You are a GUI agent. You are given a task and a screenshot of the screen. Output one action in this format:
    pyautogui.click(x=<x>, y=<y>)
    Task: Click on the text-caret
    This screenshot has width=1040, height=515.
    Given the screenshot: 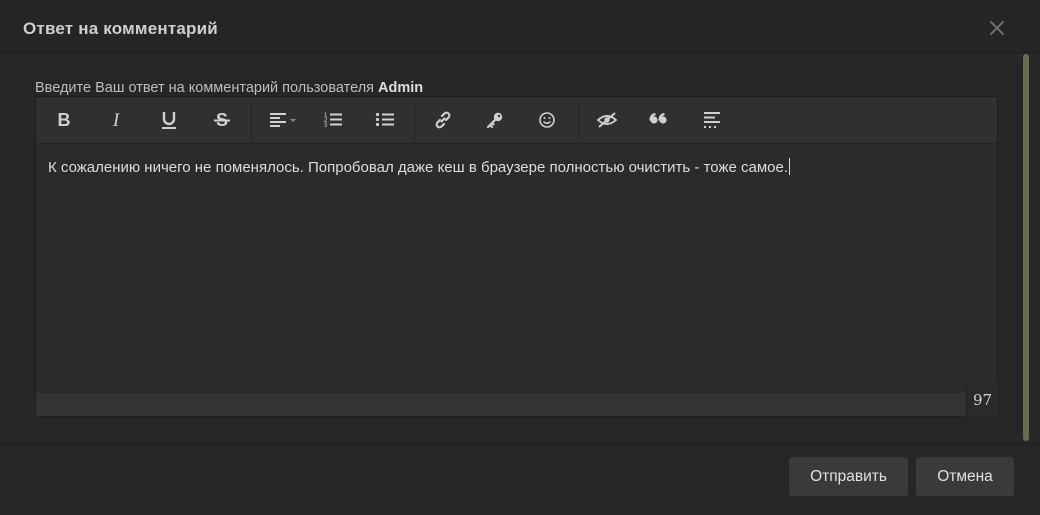 What is the action you would take?
    pyautogui.click(x=790, y=166)
    